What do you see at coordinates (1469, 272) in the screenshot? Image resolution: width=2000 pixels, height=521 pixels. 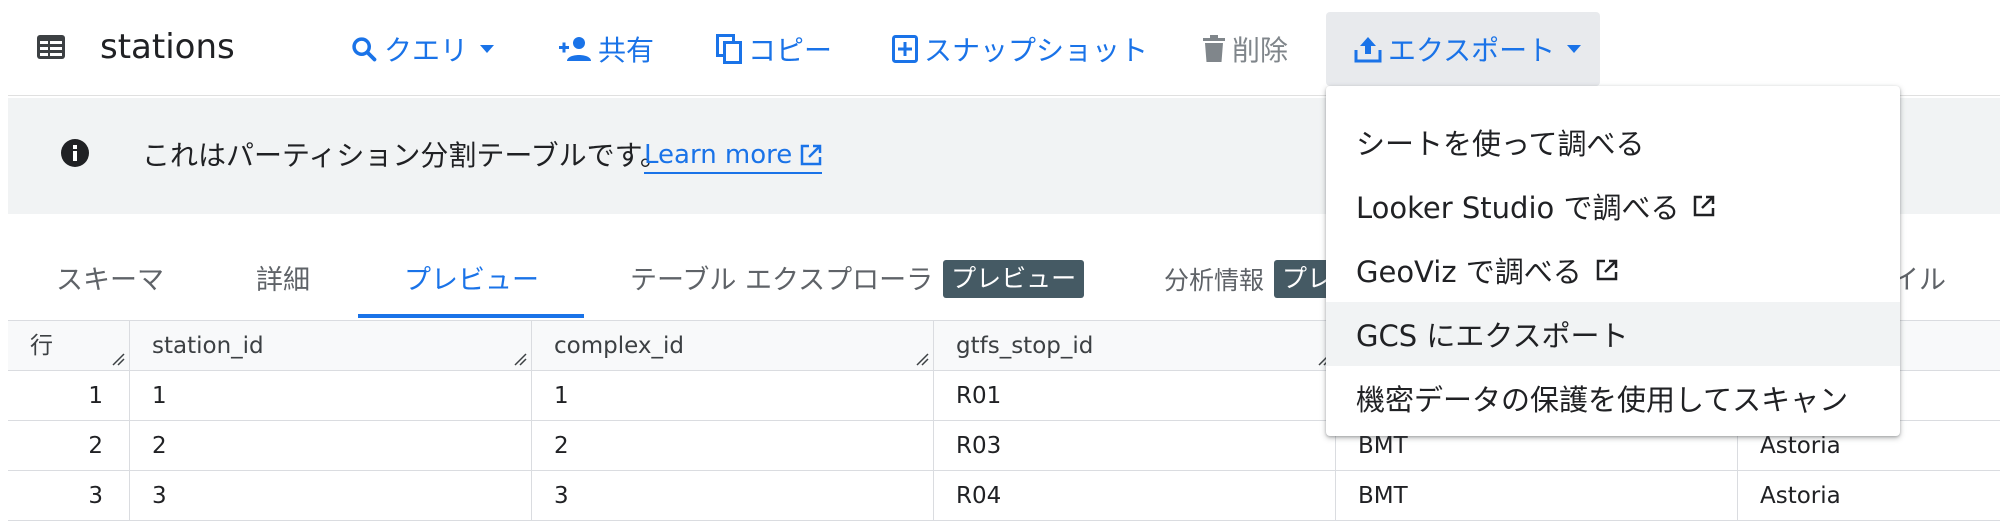 I see `menu-item-label: GeoViz で調べる` at bounding box center [1469, 272].